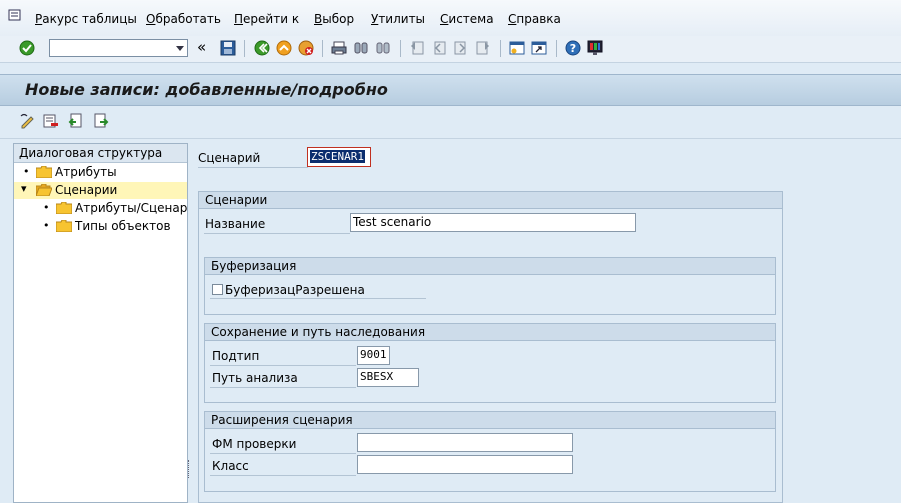 Image resolution: width=901 pixels, height=503 pixels. What do you see at coordinates (318, 332) in the screenshot?
I see `group-title: Сохранение и путь наследования` at bounding box center [318, 332].